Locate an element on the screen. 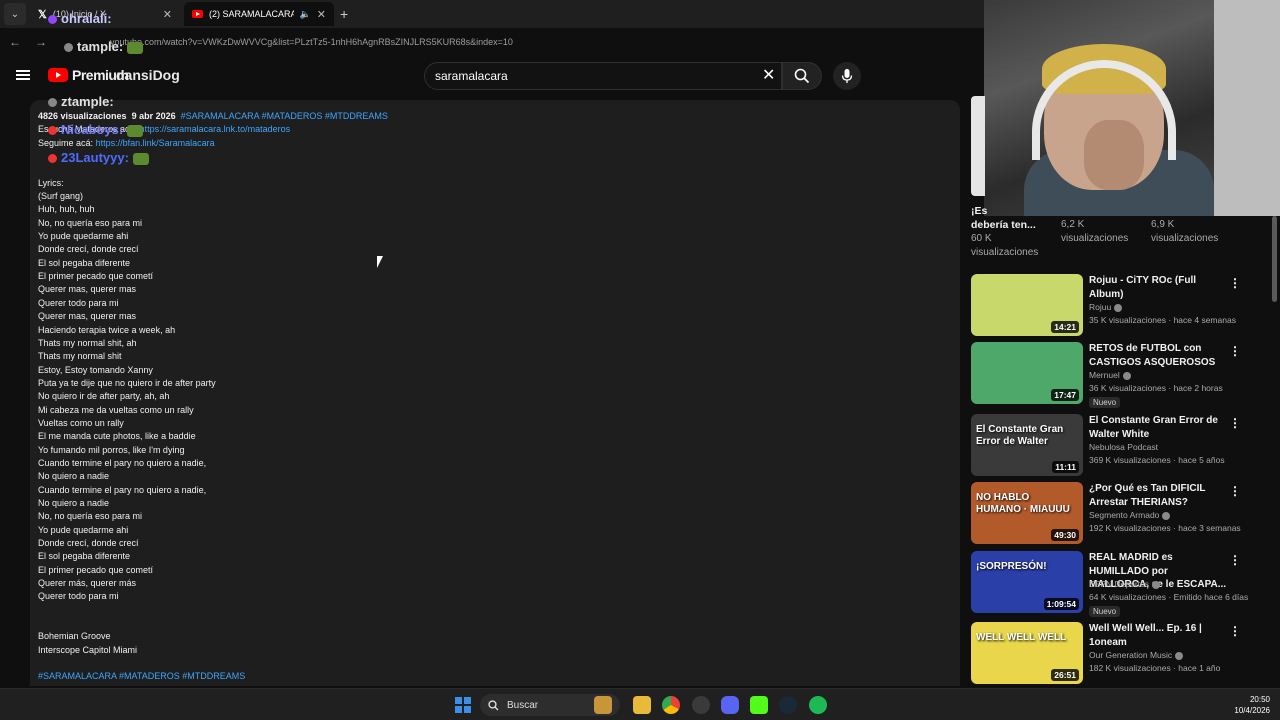 The height and width of the screenshot is (720, 1280). video-thumbnail: El Constante Gran Error de Walter 11:11 is located at coordinates (1027, 445).